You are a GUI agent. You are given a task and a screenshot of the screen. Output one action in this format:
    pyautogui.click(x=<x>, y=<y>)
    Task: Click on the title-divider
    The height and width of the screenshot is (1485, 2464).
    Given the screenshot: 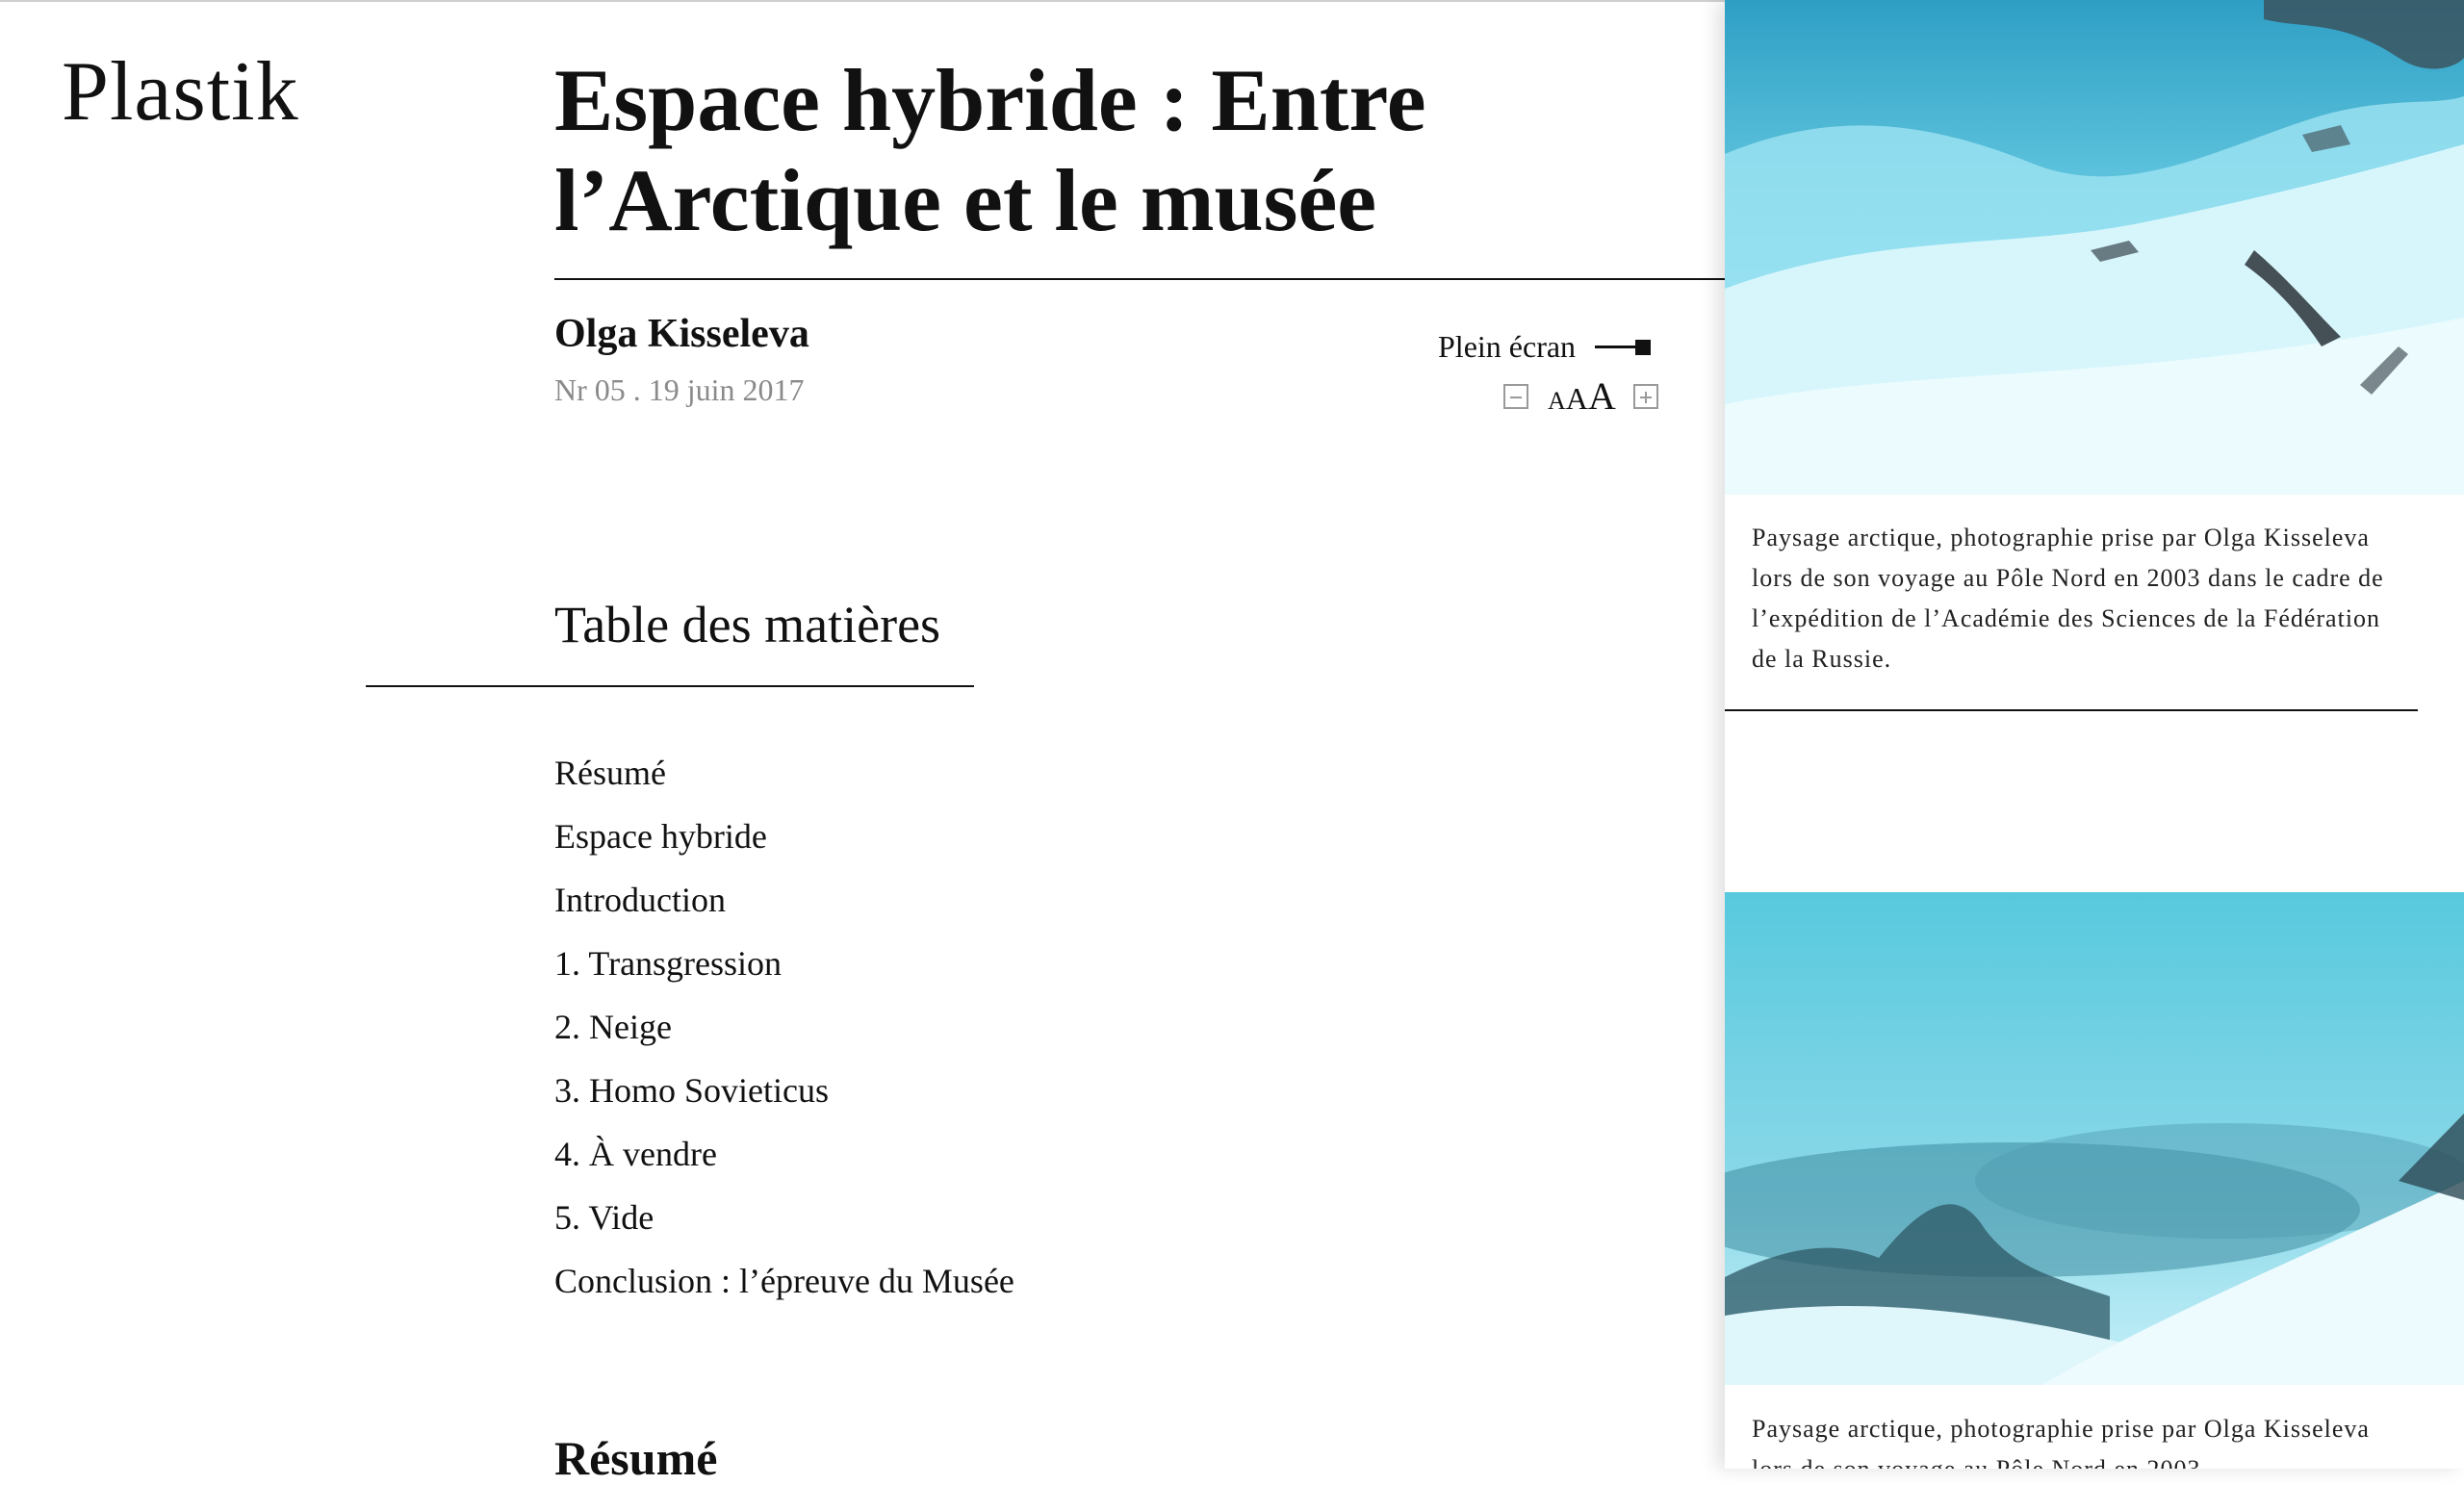 What is the action you would take?
    pyautogui.click(x=1139, y=279)
    